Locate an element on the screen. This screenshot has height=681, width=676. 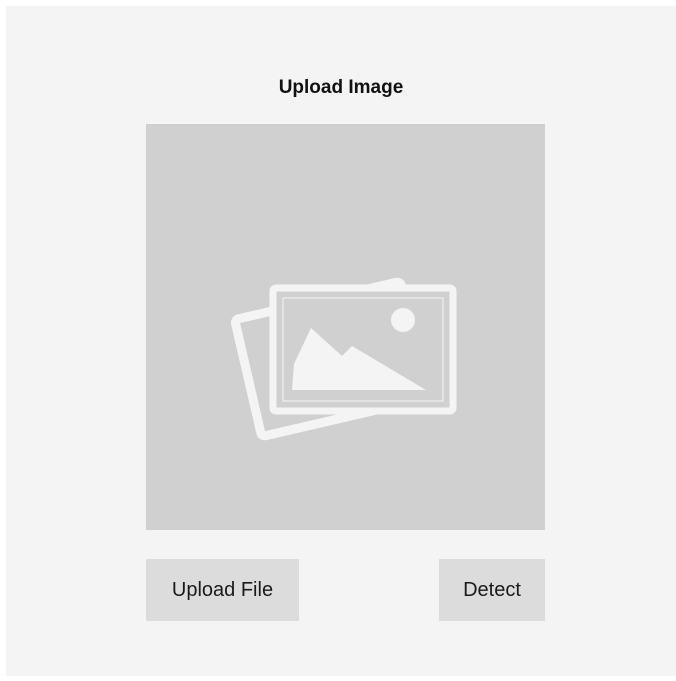
image-placeholder-icon is located at coordinates (343, 359).